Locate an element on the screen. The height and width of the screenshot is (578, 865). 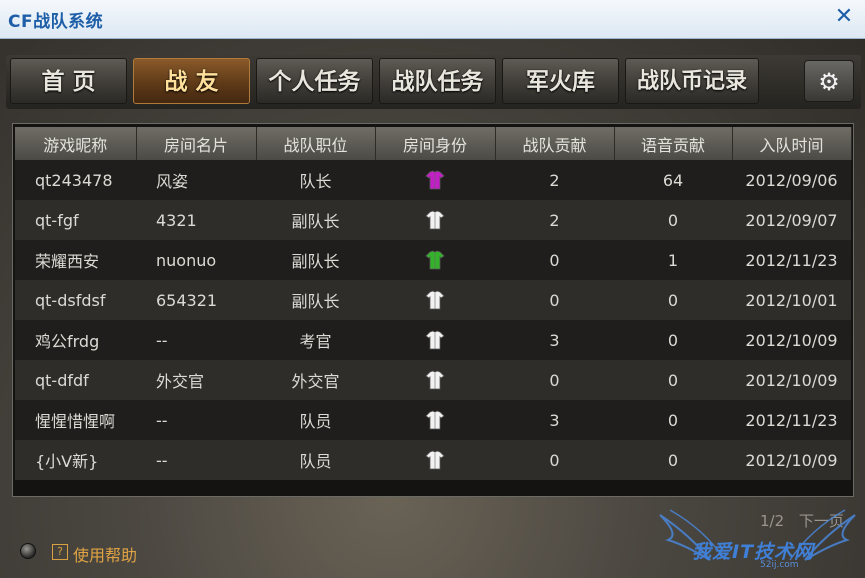
cell-room-card: 654321 is located at coordinates (196, 300).